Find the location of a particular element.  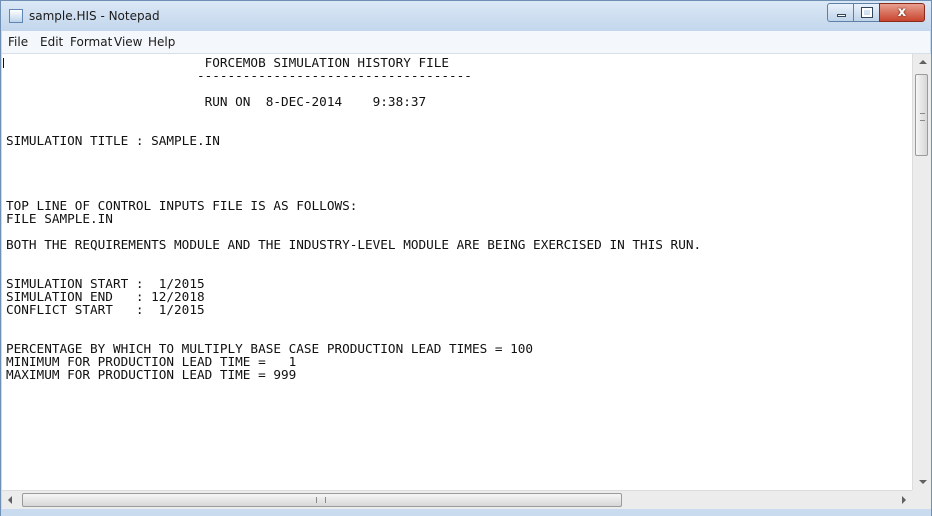

scroll-up-icon is located at coordinates (923, 62).